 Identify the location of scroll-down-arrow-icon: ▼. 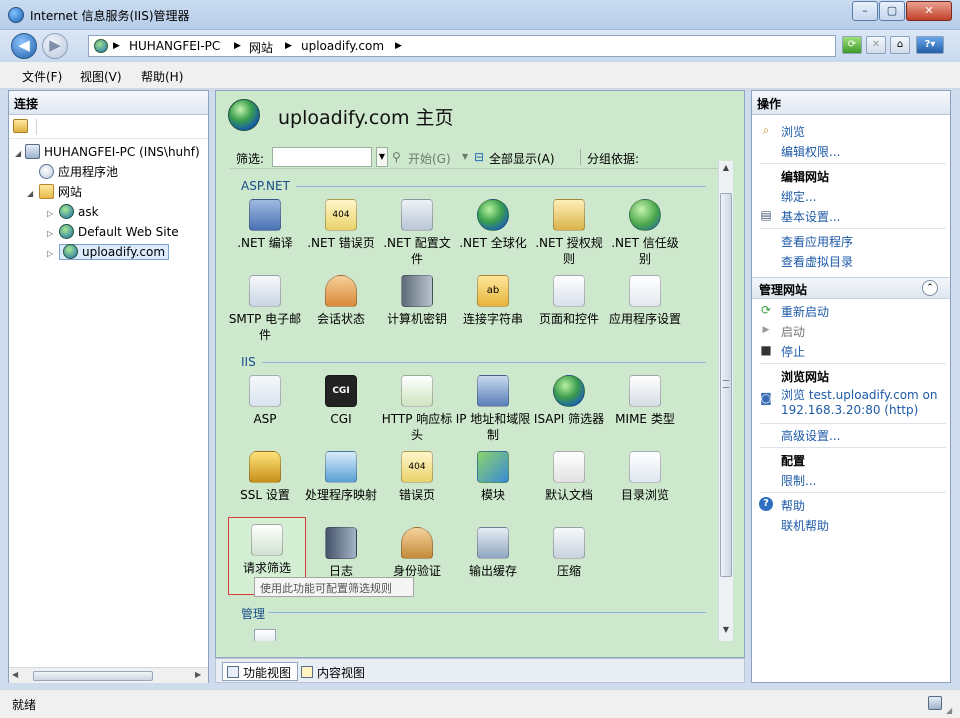
(726, 629).